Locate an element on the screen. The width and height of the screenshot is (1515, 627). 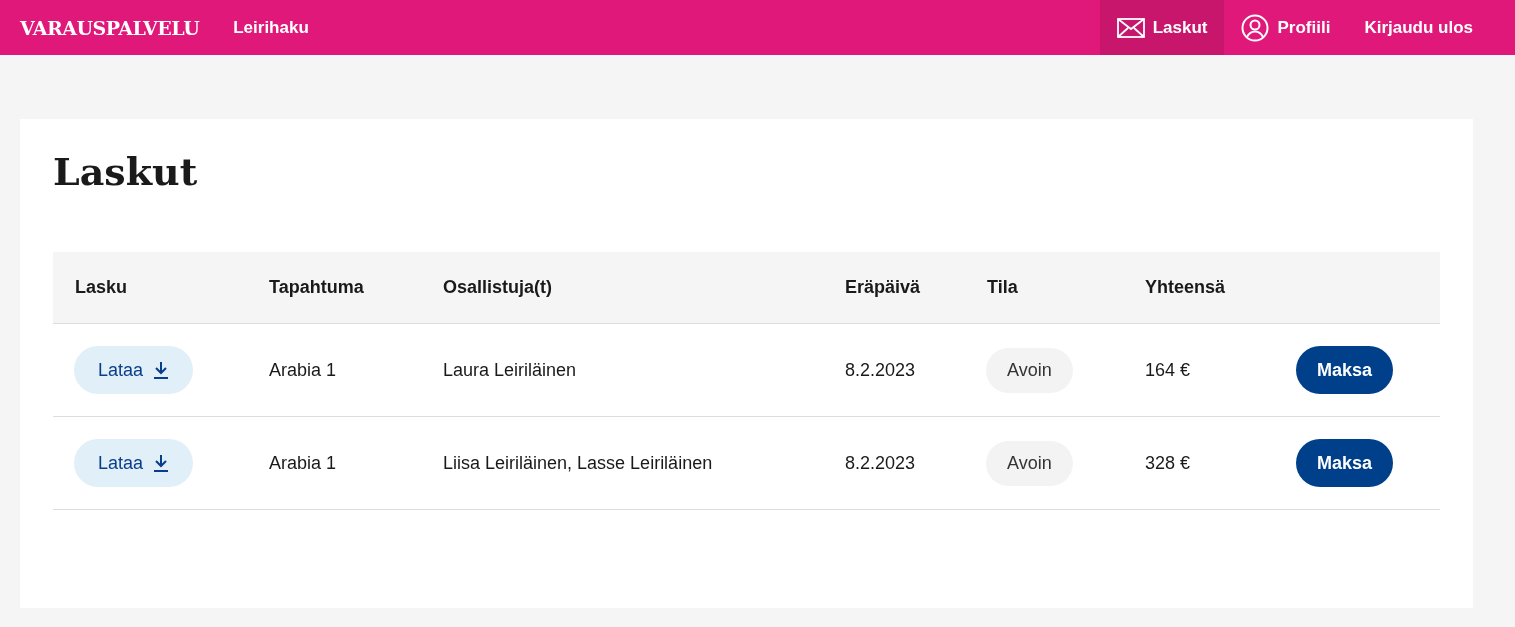
nav-item: Profiili is located at coordinates (1286, 27).